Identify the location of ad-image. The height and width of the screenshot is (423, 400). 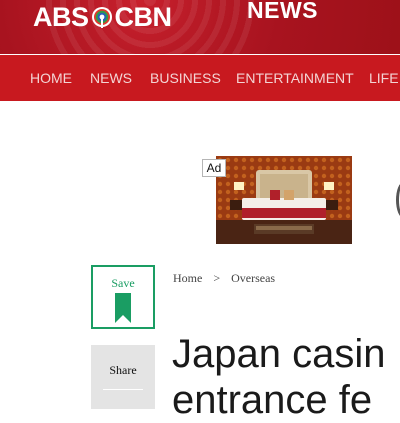
(284, 200).